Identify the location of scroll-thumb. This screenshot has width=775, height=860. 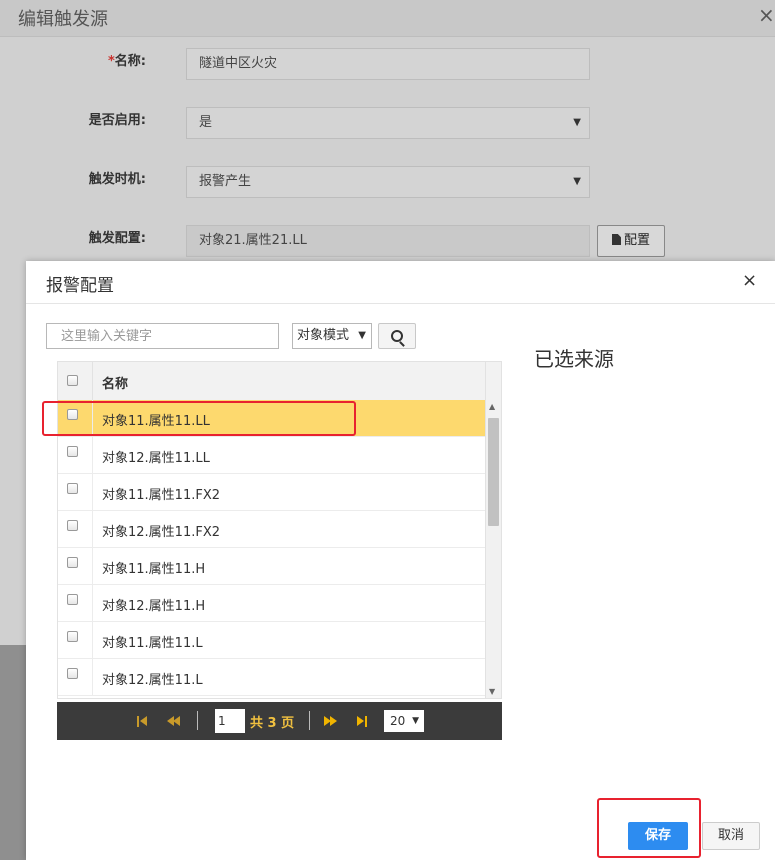
(493, 472).